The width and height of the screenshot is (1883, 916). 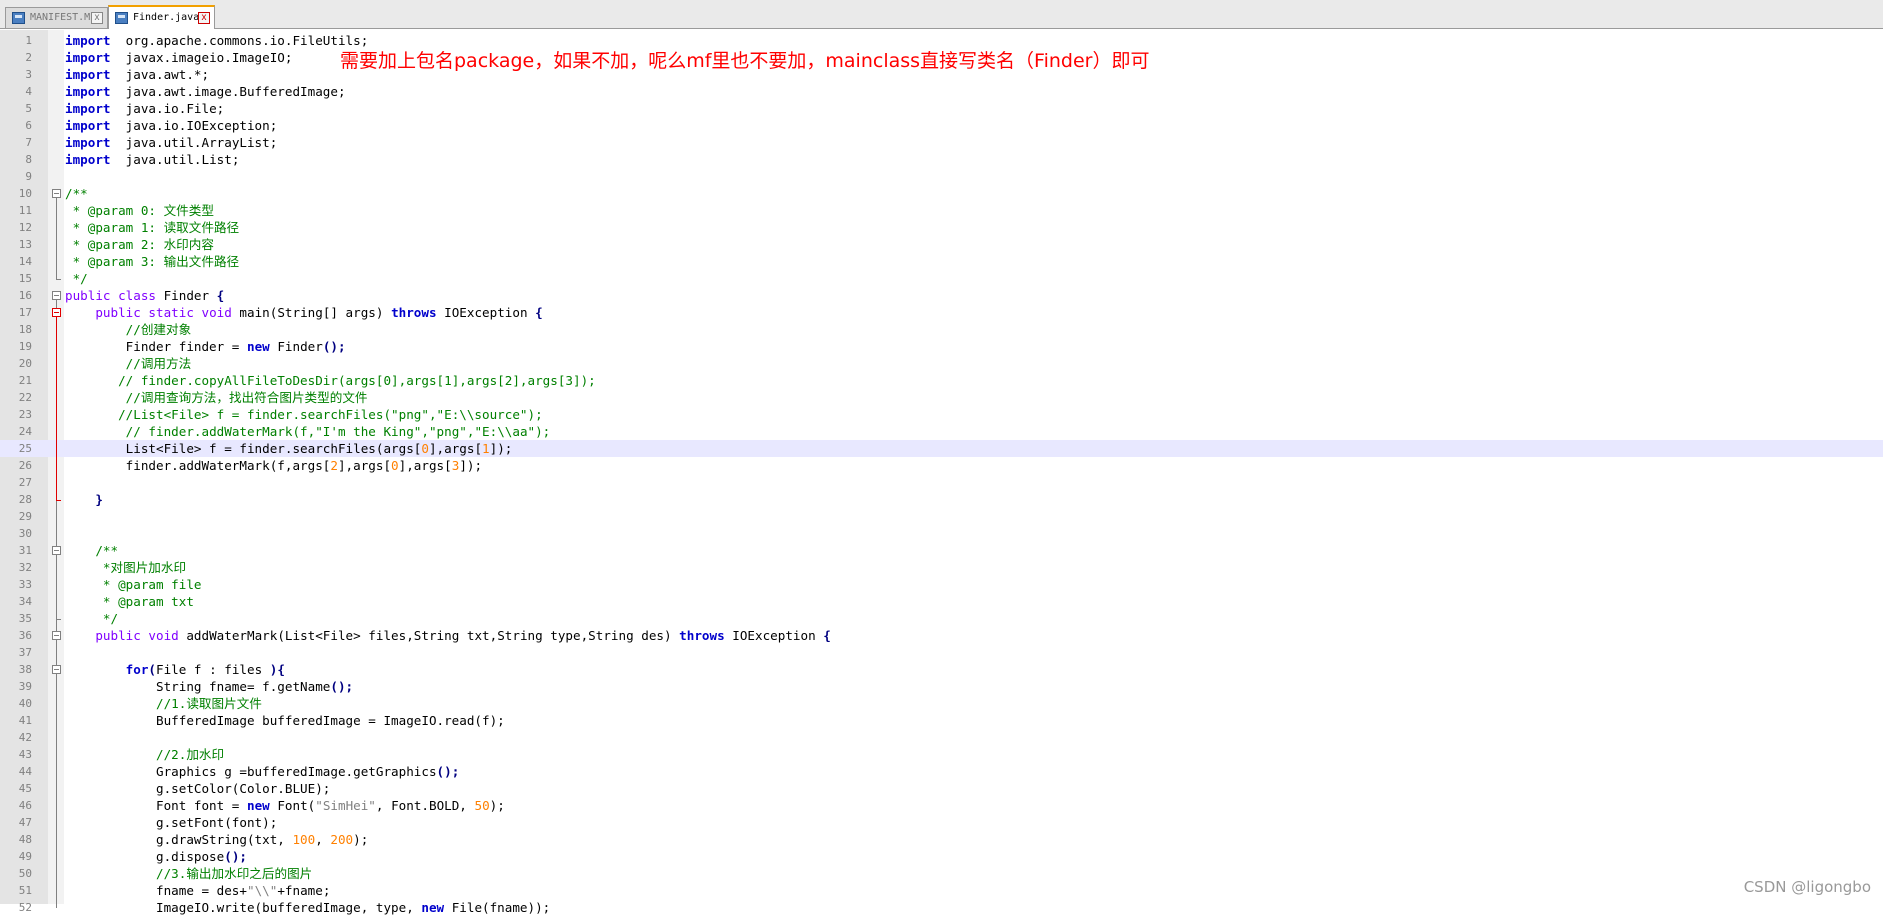 What do you see at coordinates (941, 618) in the screenshot?
I see `code-line: 35 */` at bounding box center [941, 618].